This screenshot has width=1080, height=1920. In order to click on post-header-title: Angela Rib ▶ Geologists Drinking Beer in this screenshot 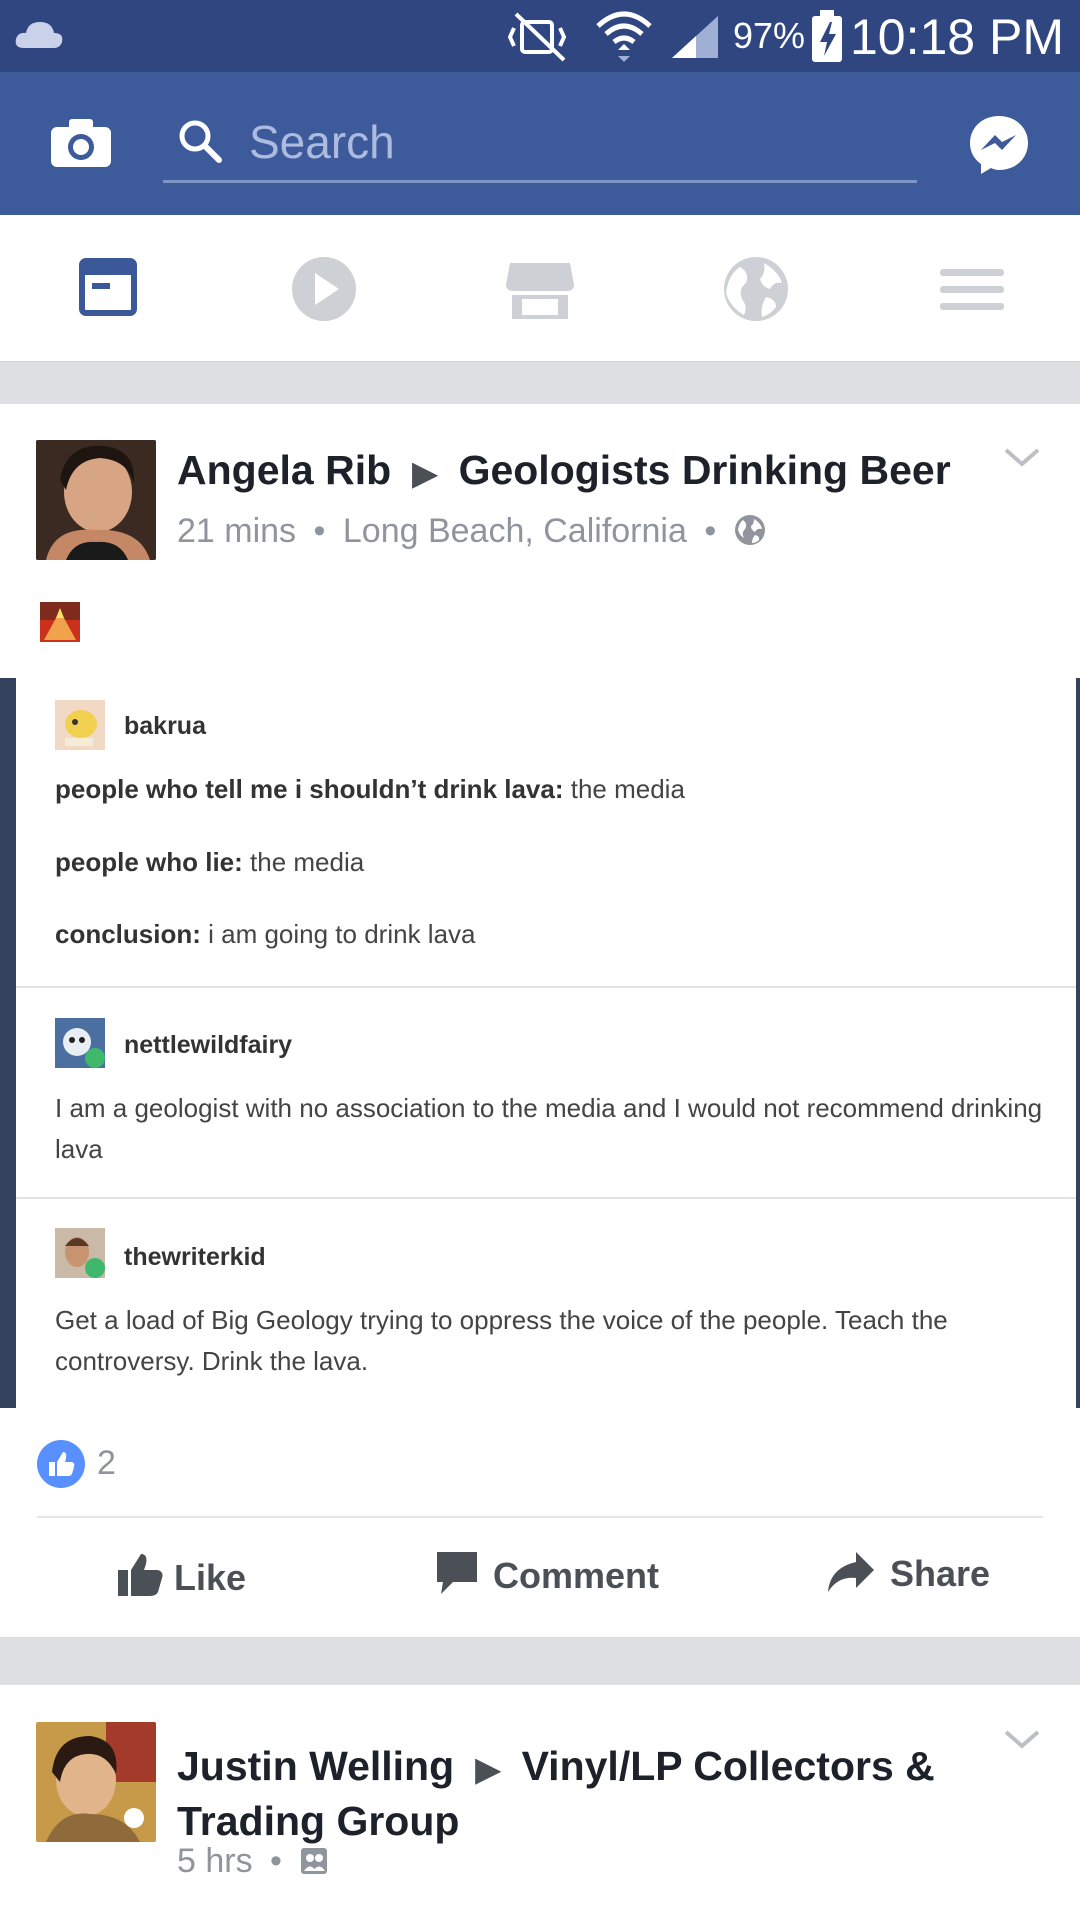, I will do `click(564, 470)`.